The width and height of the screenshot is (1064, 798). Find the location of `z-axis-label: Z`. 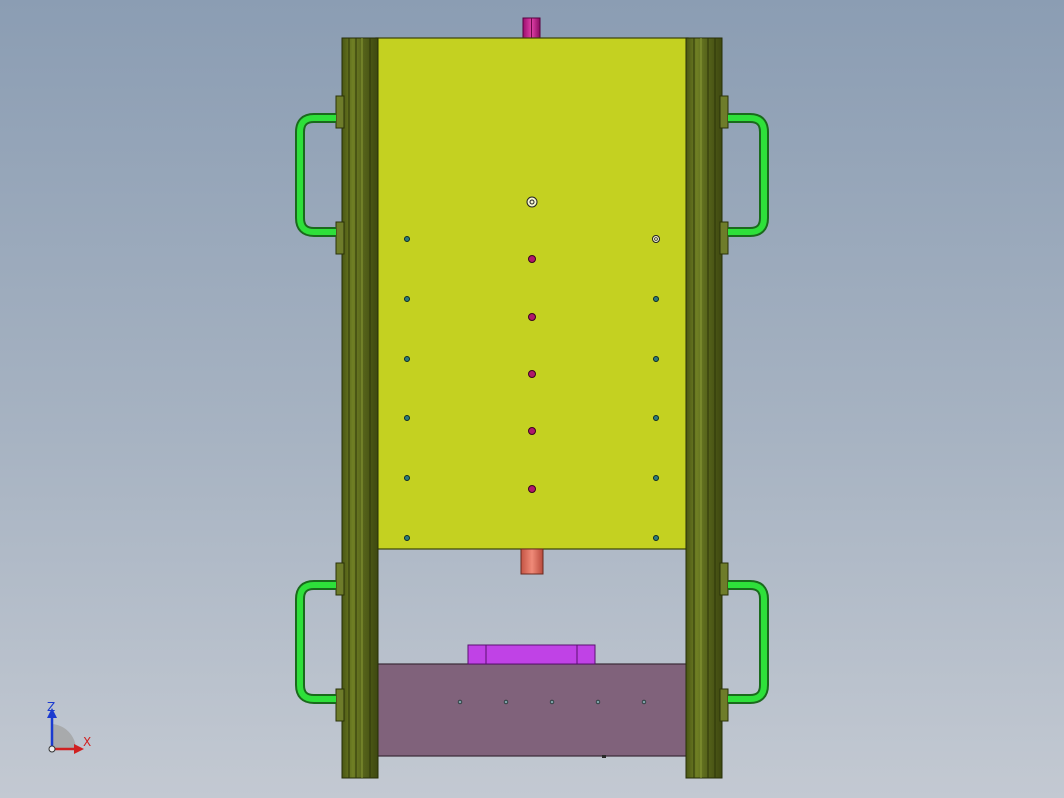

z-axis-label: Z is located at coordinates (51, 707).